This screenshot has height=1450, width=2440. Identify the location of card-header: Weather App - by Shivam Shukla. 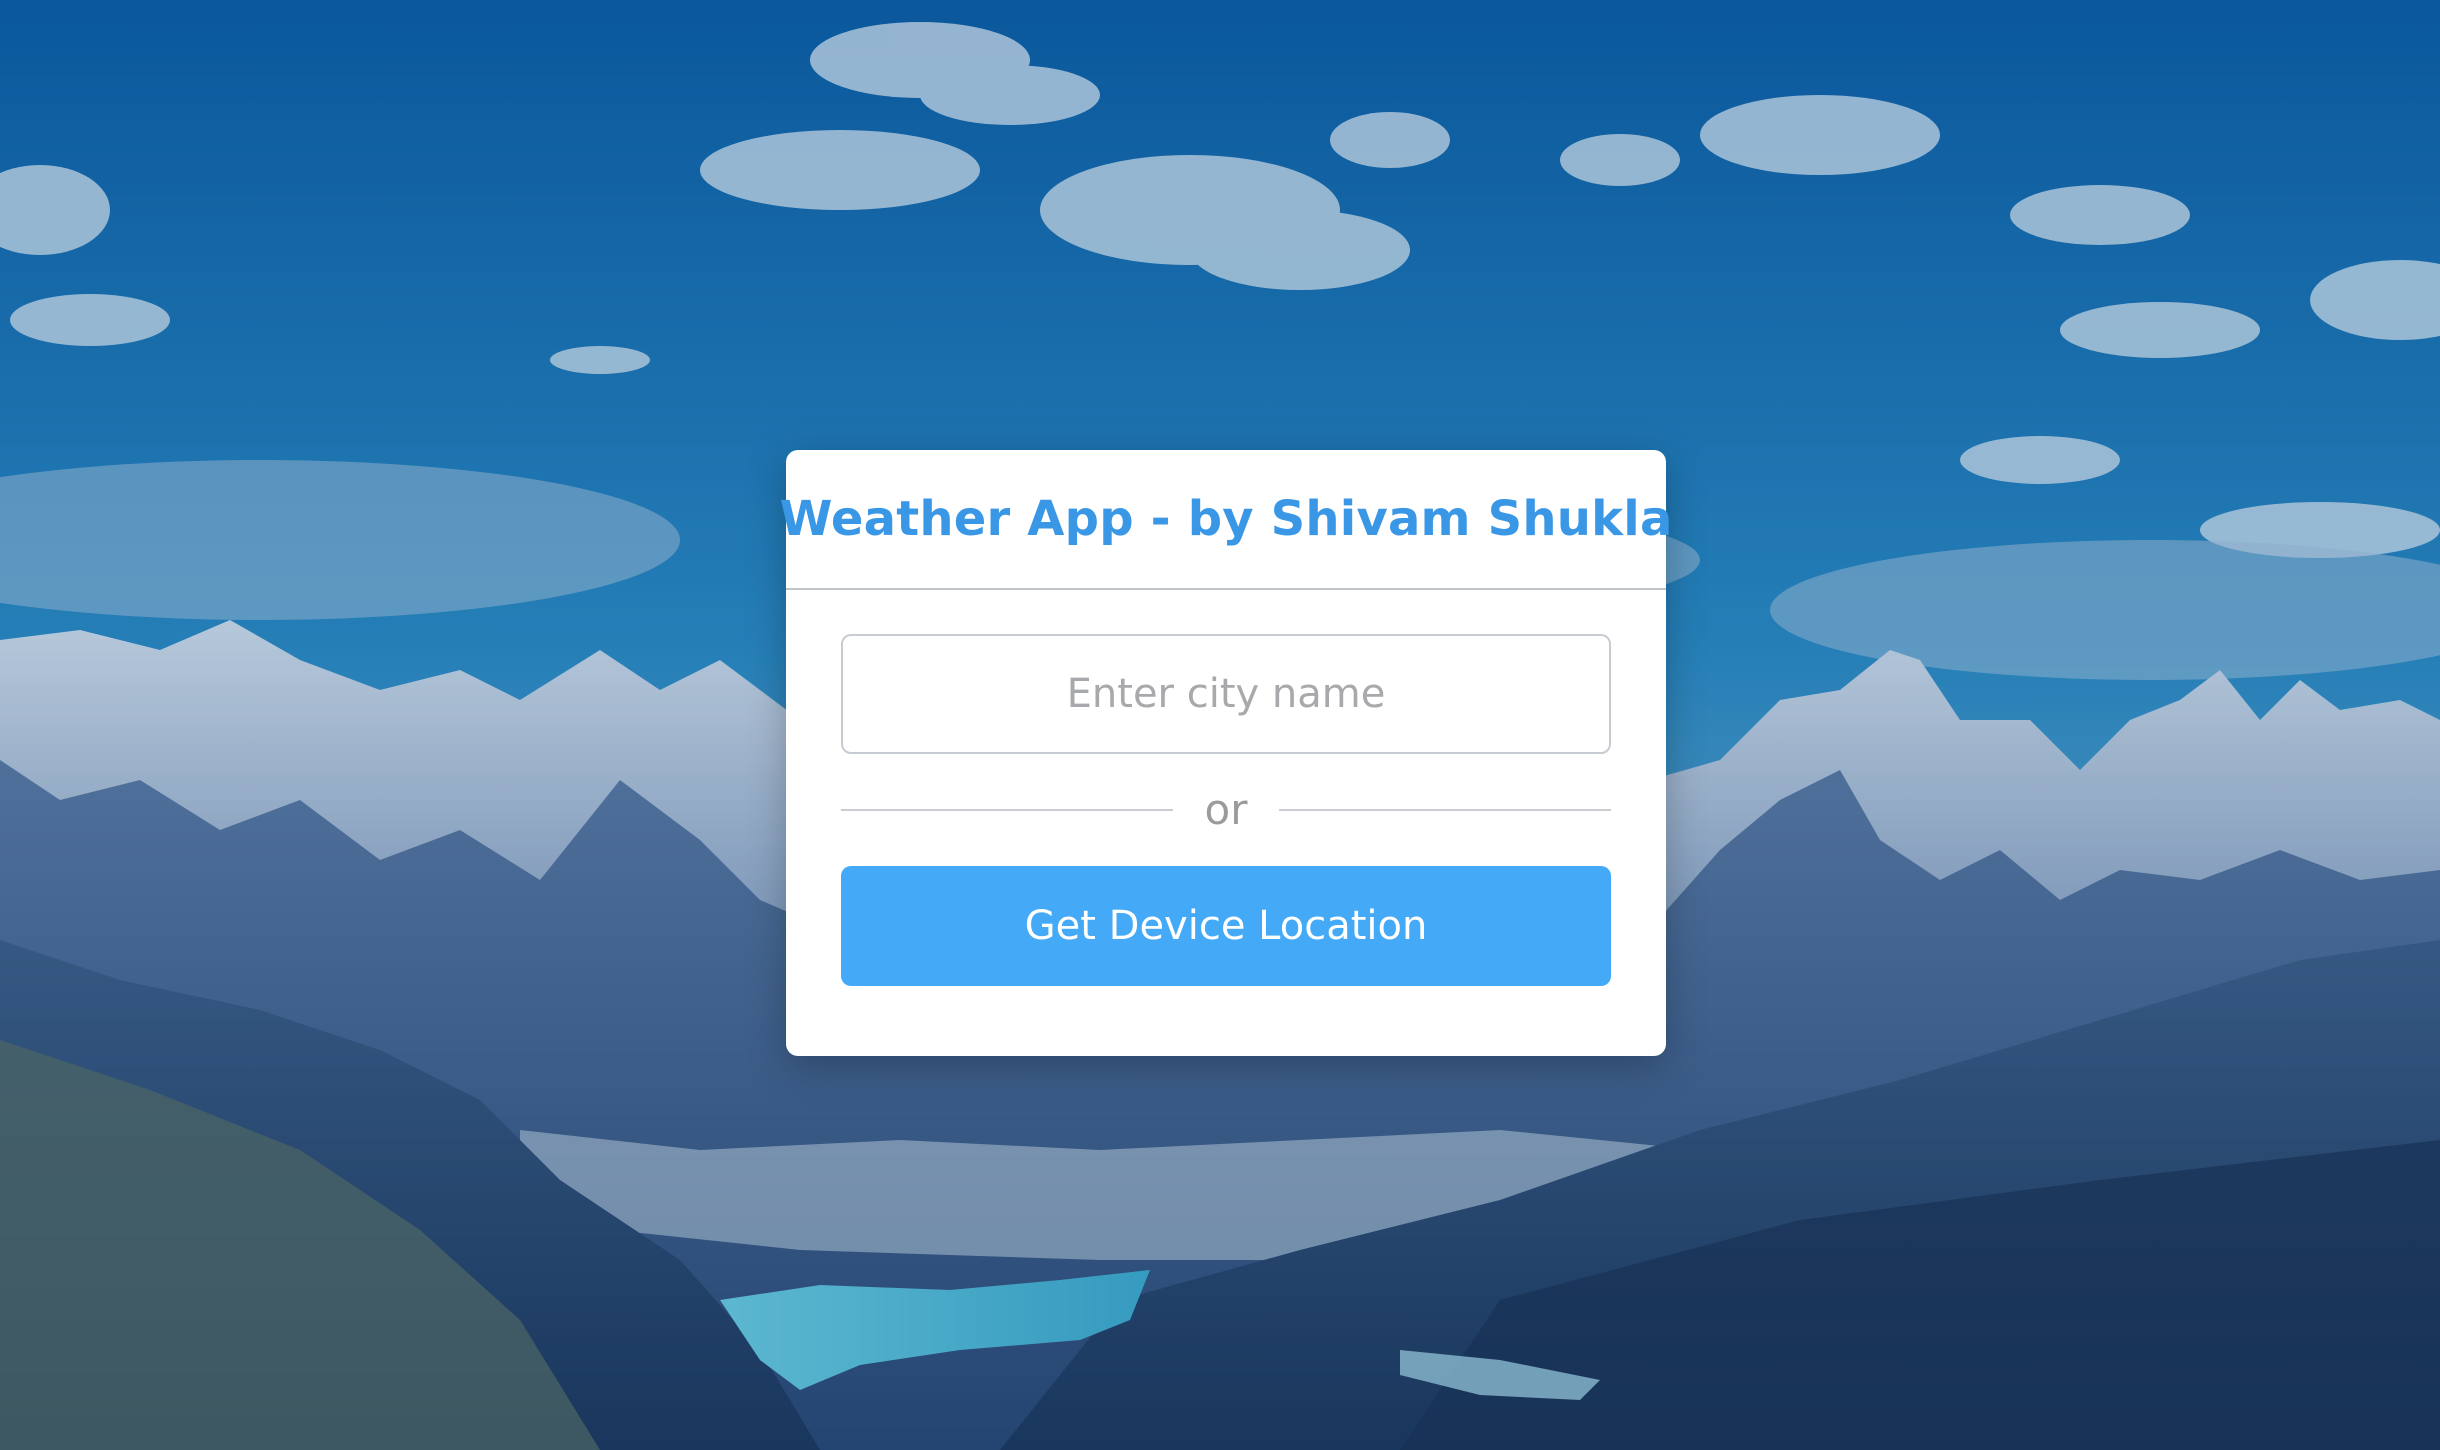
(1225, 520).